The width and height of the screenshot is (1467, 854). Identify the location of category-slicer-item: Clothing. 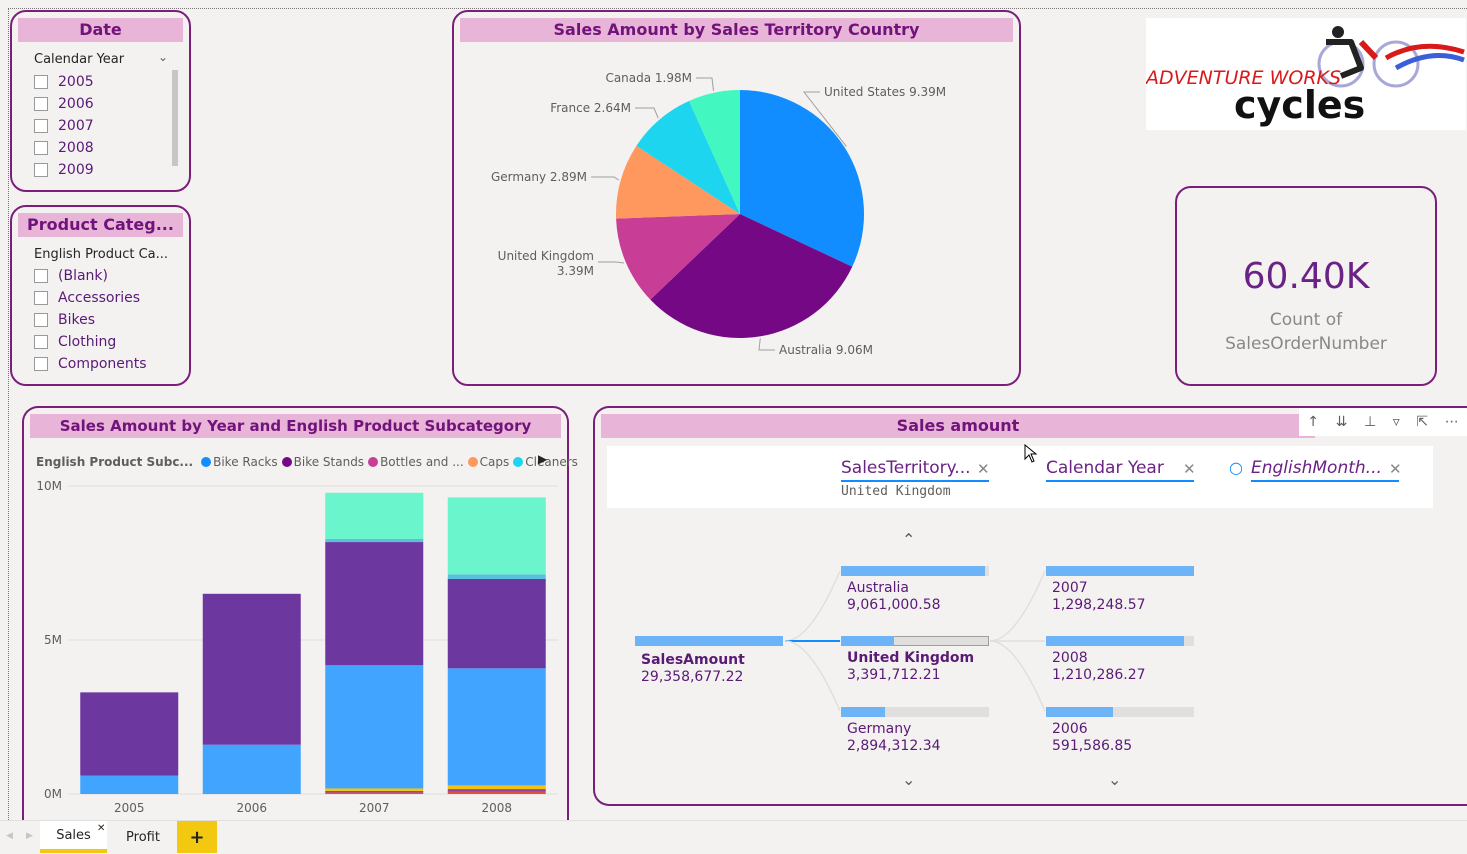
(75, 342).